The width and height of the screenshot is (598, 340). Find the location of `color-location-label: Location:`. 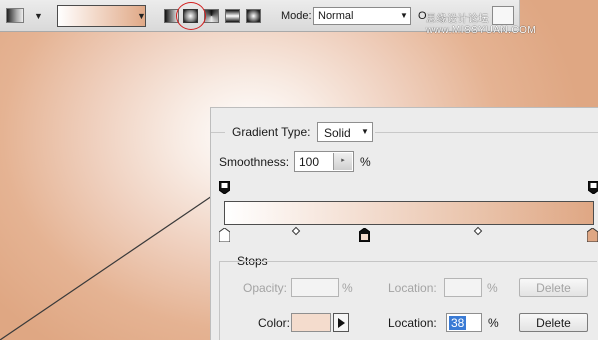

color-location-label: Location: is located at coordinates (412, 323).